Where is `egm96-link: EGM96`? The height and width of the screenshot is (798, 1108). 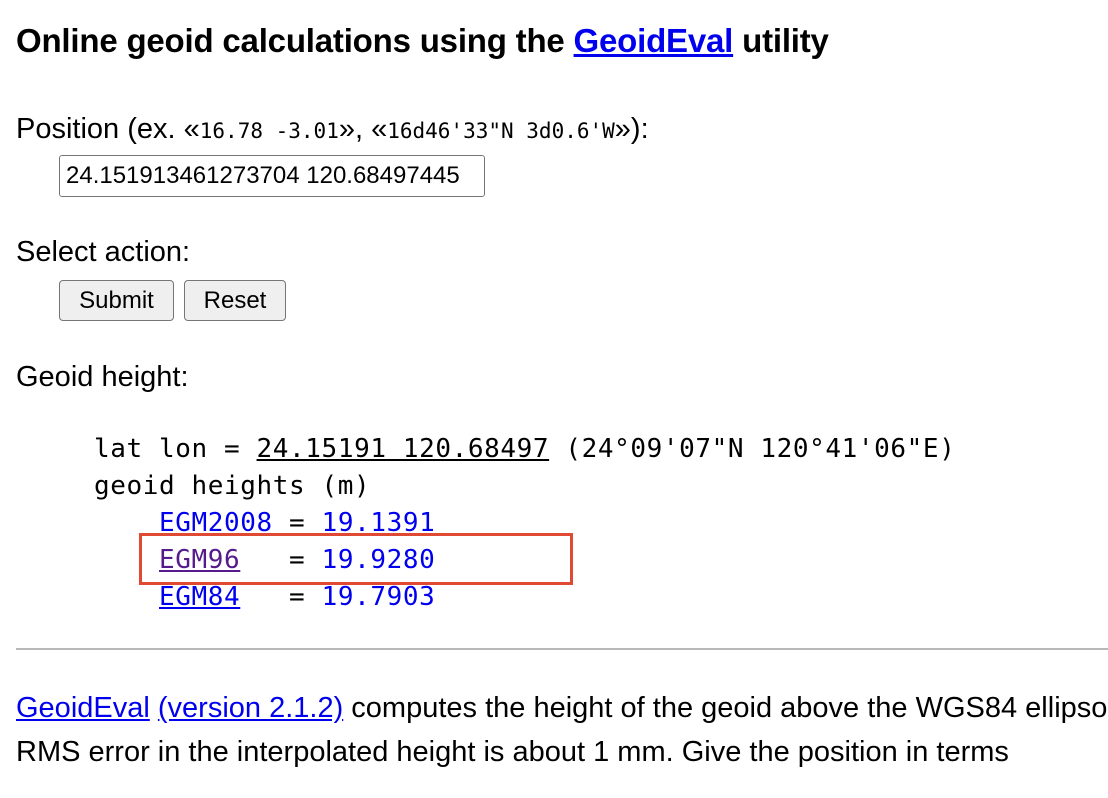
egm96-link: EGM96 is located at coordinates (199, 560).